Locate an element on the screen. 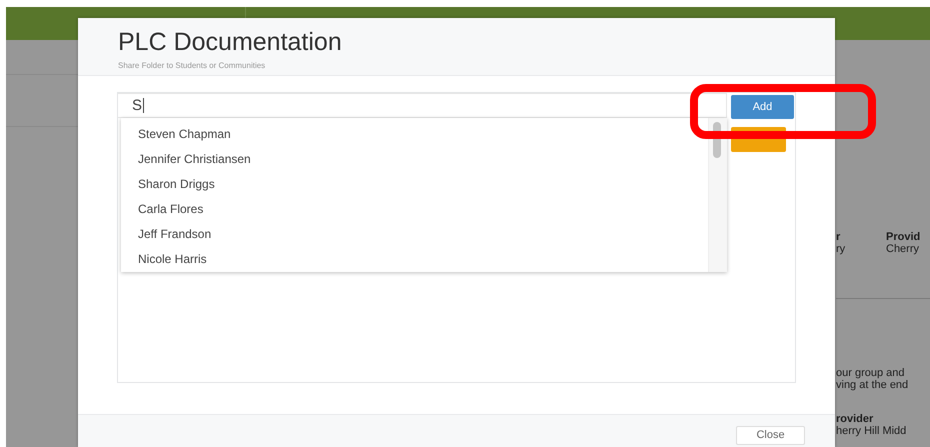 The height and width of the screenshot is (447, 930). field-value: ry is located at coordinates (841, 249).